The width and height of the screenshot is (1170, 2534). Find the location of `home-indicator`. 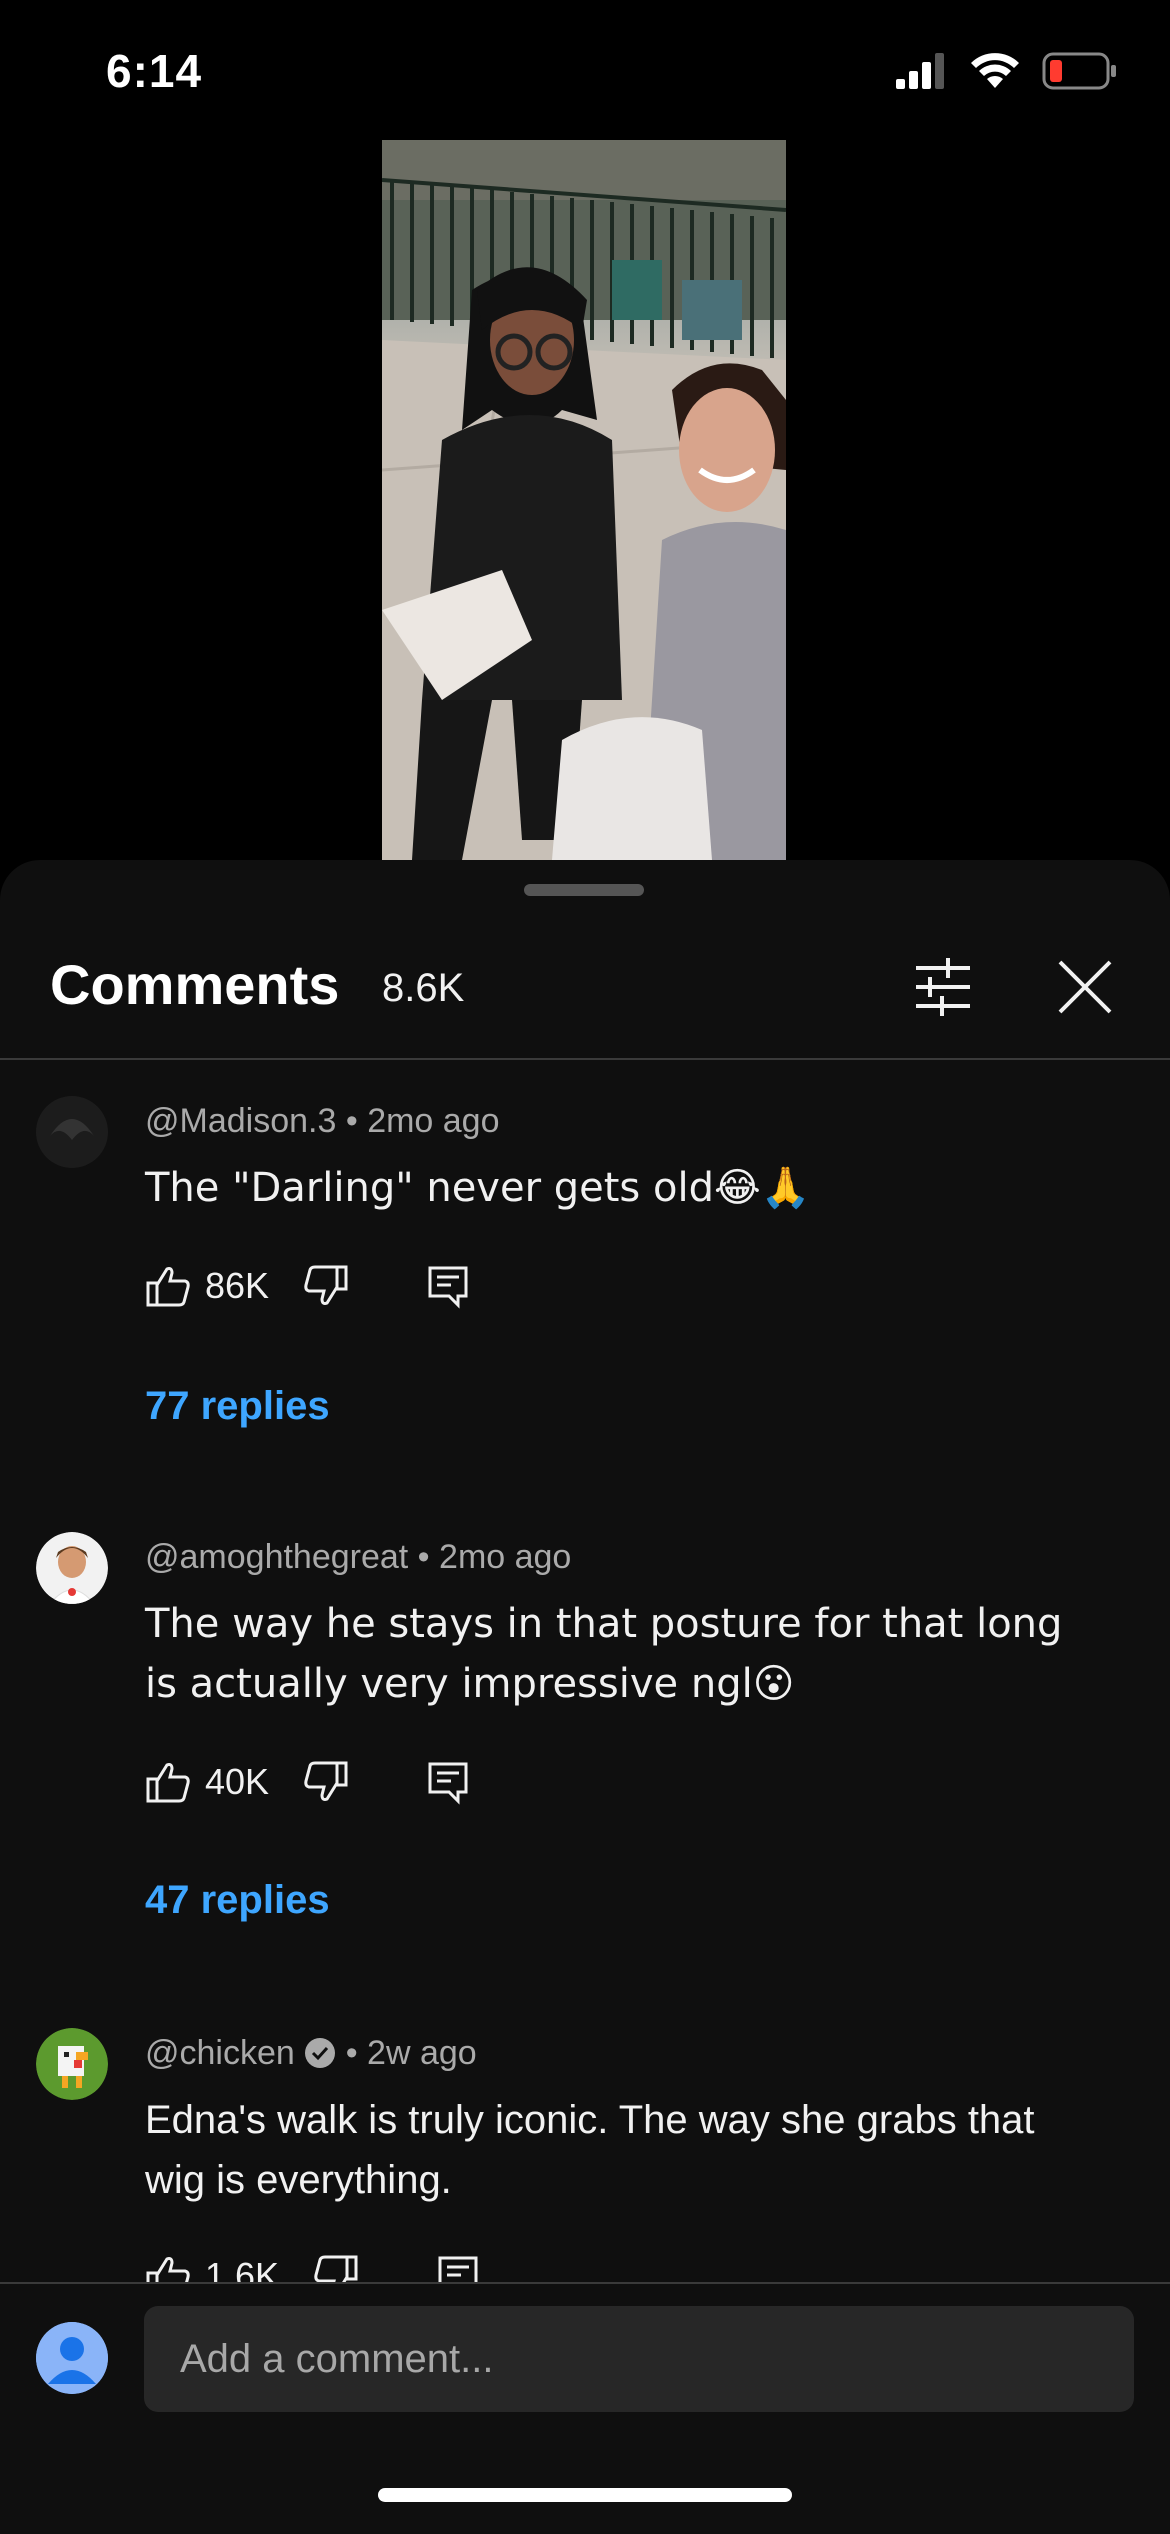

home-indicator is located at coordinates (585, 2495).